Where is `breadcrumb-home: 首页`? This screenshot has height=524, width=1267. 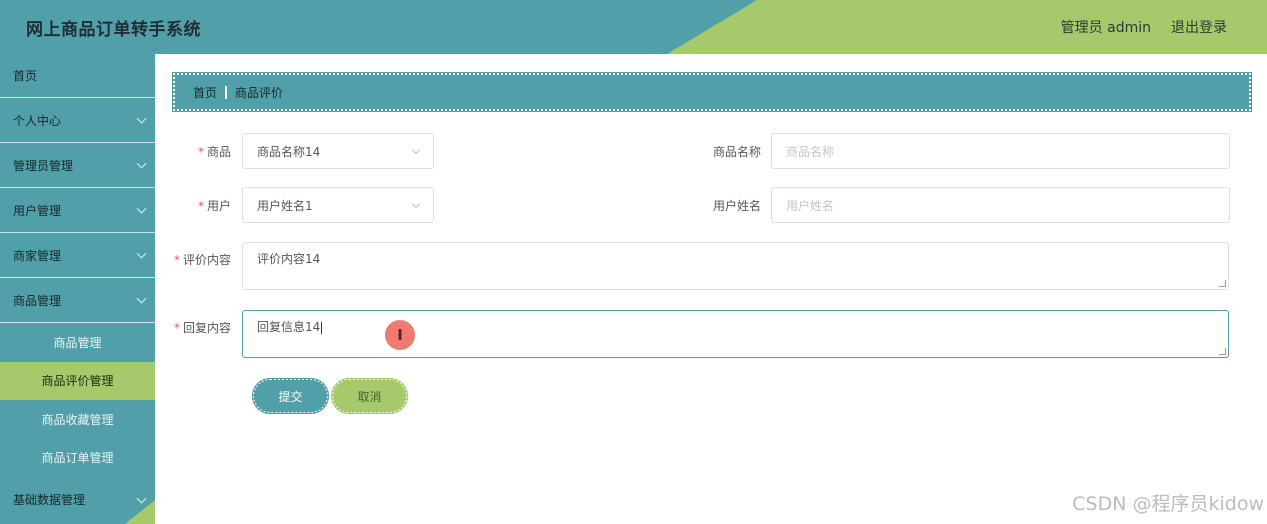
breadcrumb-home: 首页 is located at coordinates (205, 92).